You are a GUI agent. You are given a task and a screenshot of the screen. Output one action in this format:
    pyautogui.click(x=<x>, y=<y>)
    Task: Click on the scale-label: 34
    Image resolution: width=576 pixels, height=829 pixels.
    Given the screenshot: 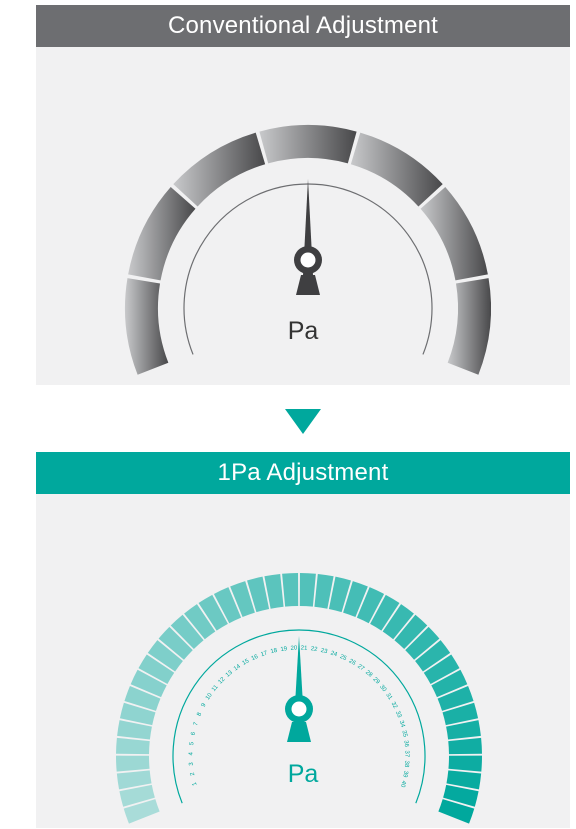 What is the action you would take?
    pyautogui.click(x=402, y=724)
    